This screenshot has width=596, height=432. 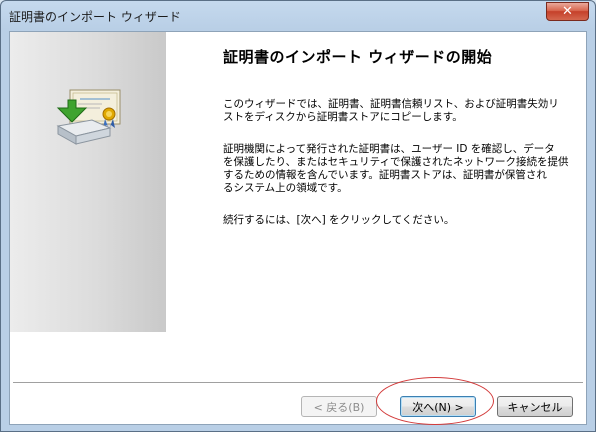 What do you see at coordinates (88, 117) in the screenshot?
I see `certificate-import-icon` at bounding box center [88, 117].